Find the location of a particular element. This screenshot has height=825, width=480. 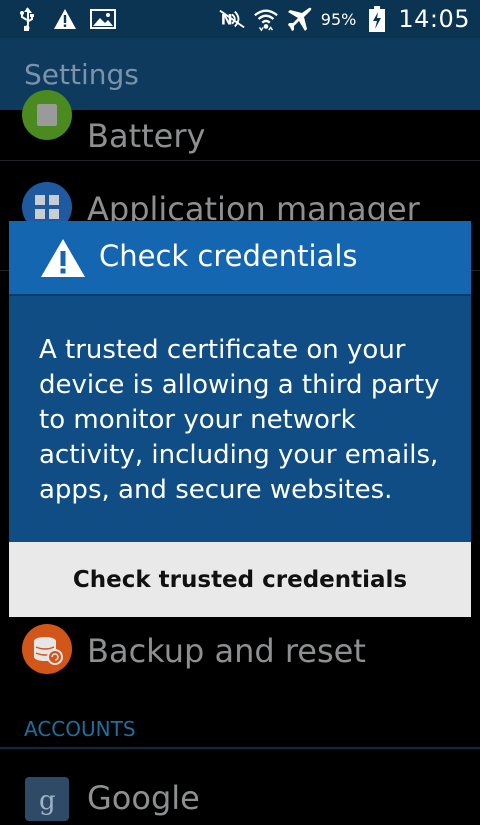

dialog-header: Check credentials is located at coordinates (240, 257).